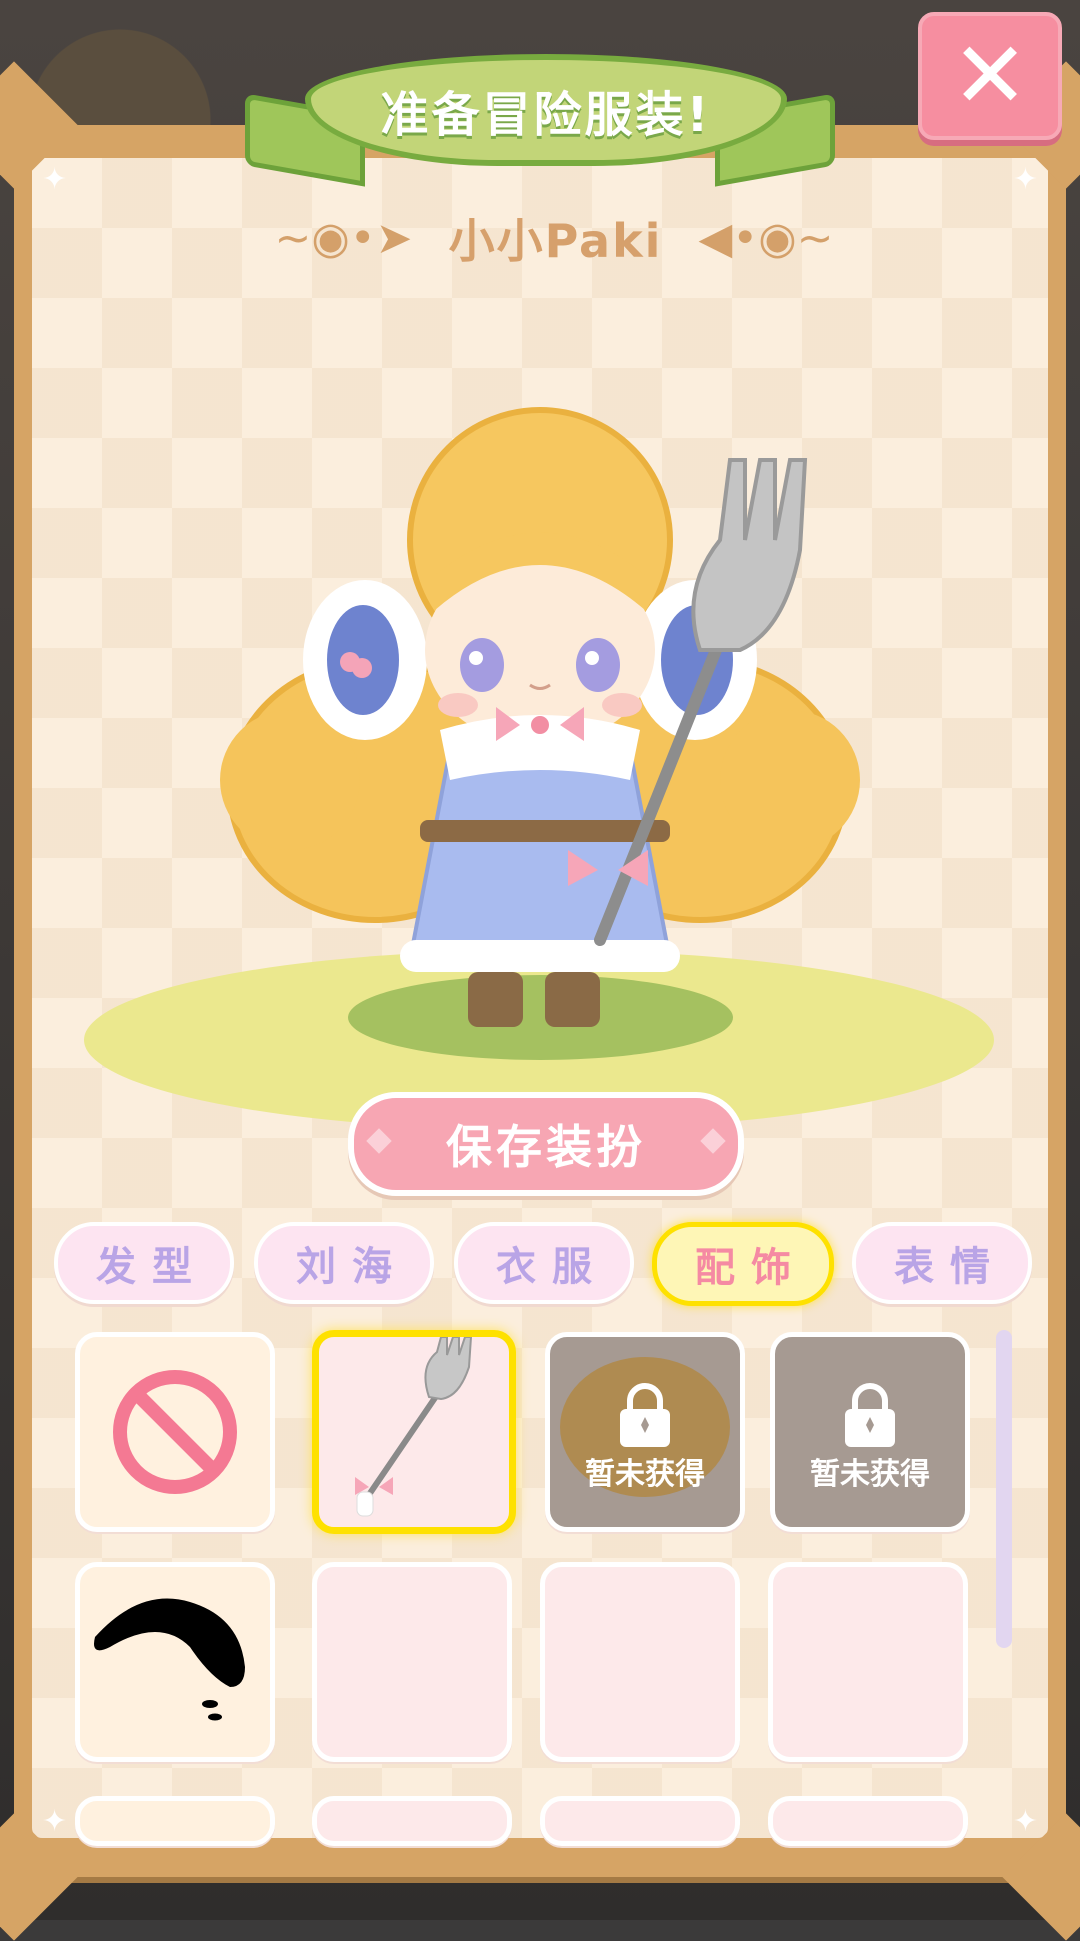  I want to click on title-ribbon: 准备冒险服装!, so click(540, 114).